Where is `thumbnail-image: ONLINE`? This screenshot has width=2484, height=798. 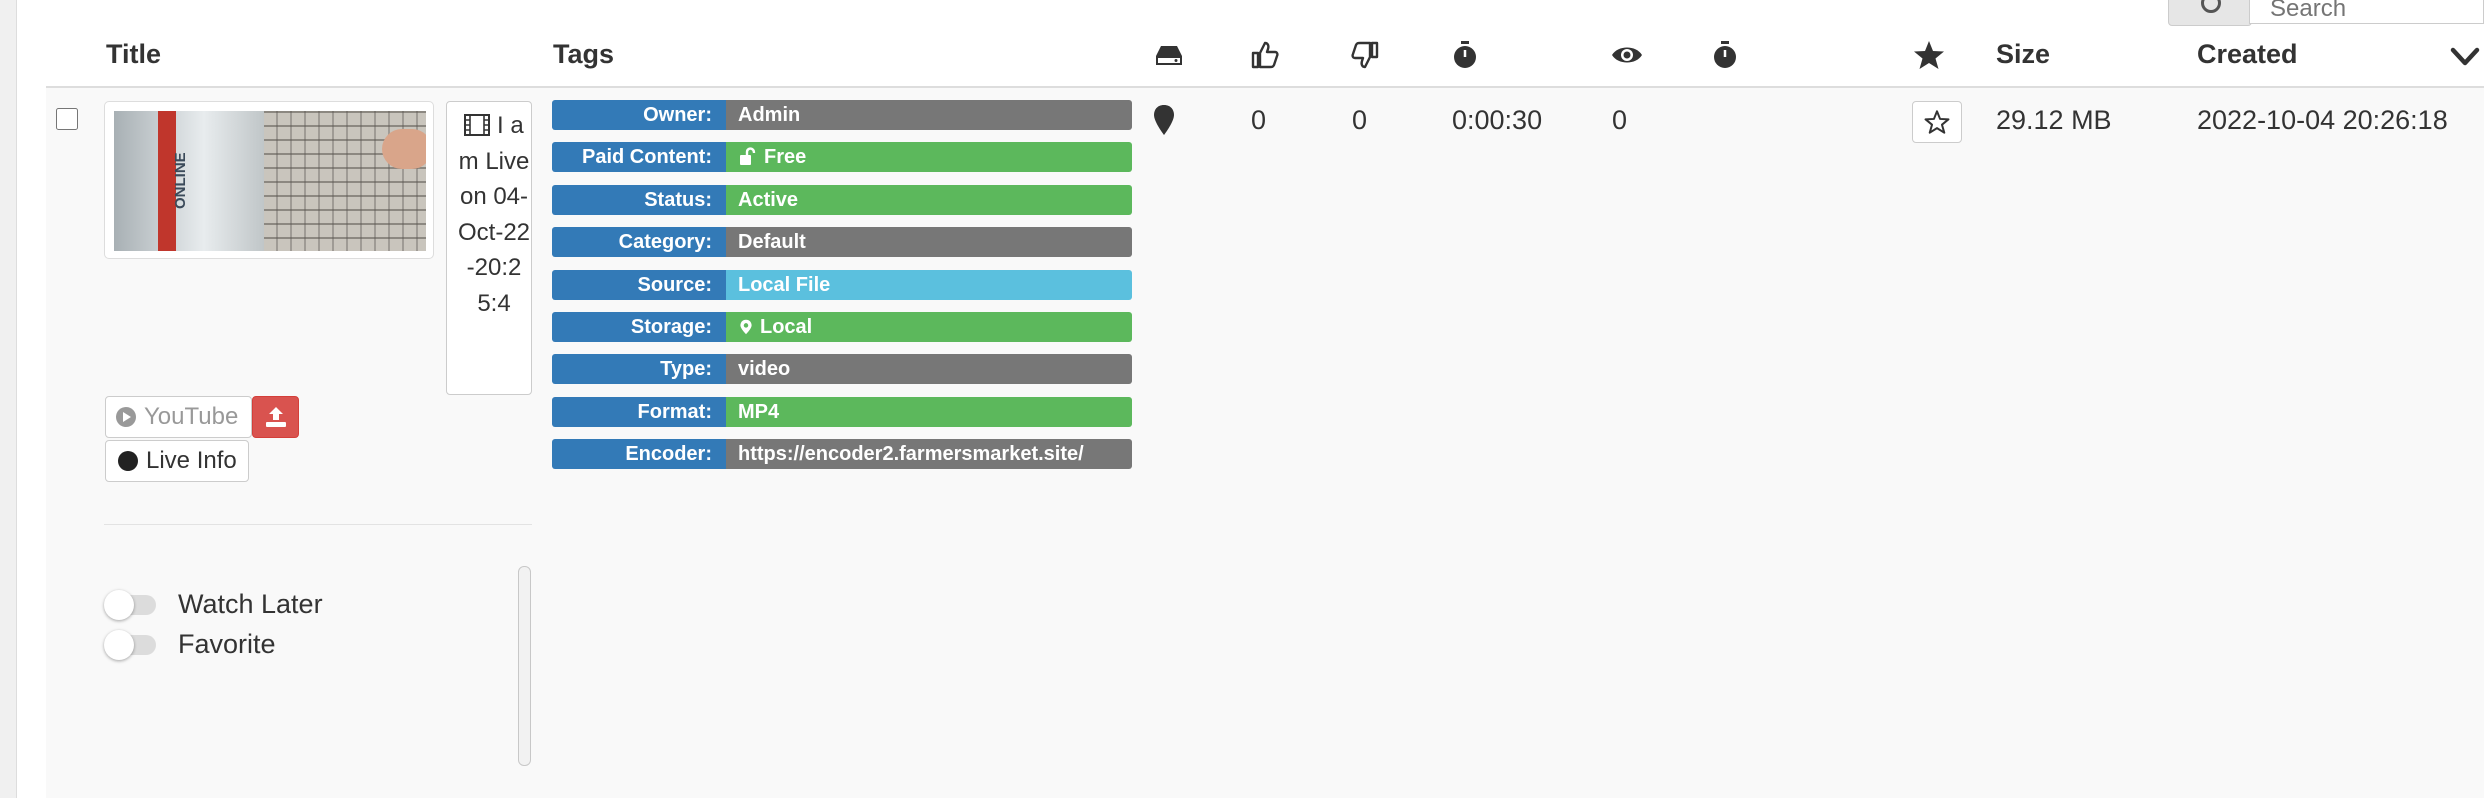 thumbnail-image: ONLINE is located at coordinates (270, 181).